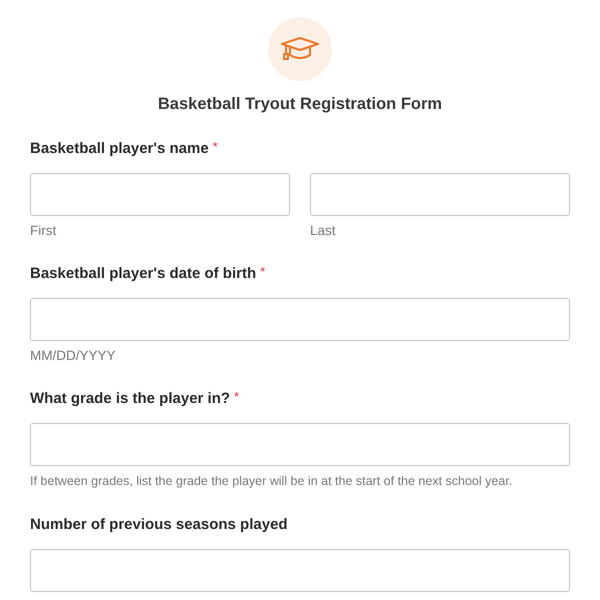 The height and width of the screenshot is (600, 600). Describe the element at coordinates (119, 149) in the screenshot. I see `field-label: Basketball player's name` at that location.